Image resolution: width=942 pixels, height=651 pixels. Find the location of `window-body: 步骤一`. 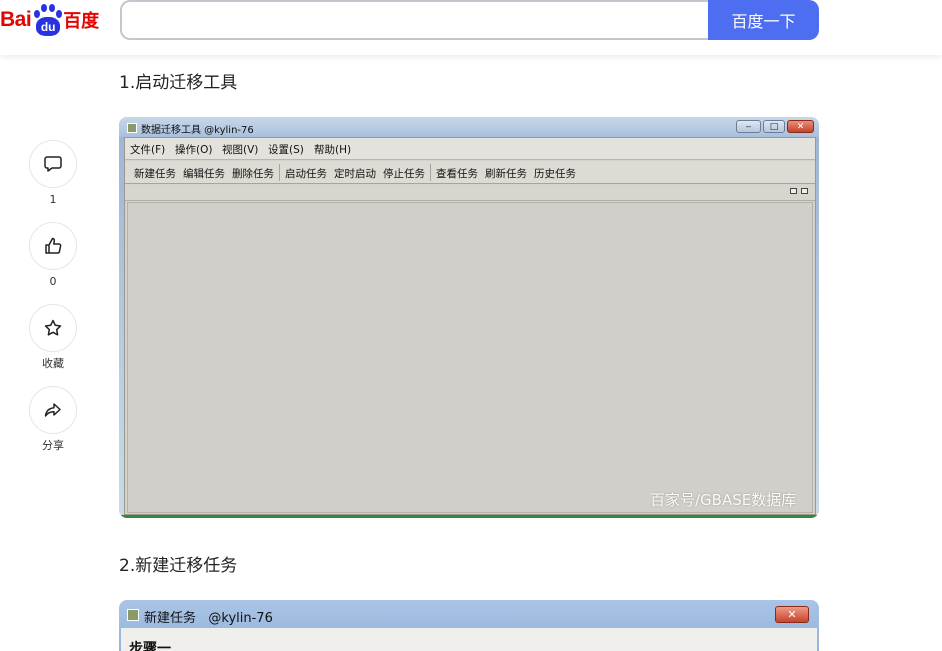

window-body: 步骤一 is located at coordinates (469, 639).